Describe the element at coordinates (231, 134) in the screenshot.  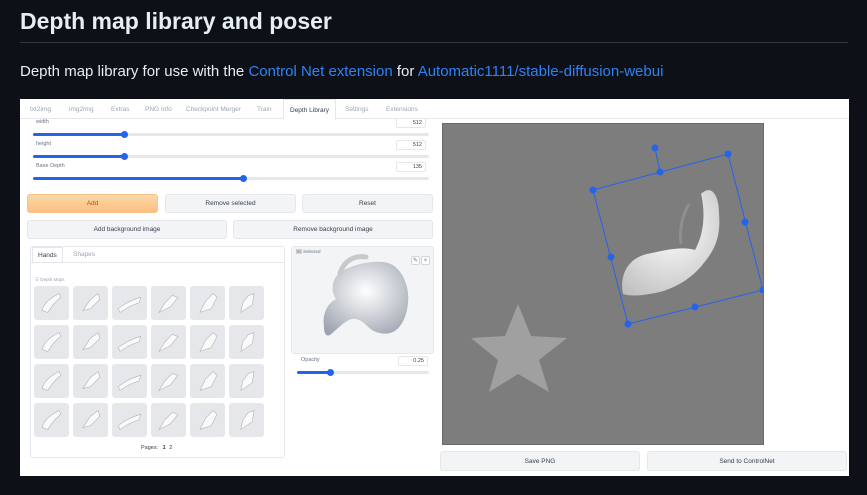
I see `width-track` at that location.